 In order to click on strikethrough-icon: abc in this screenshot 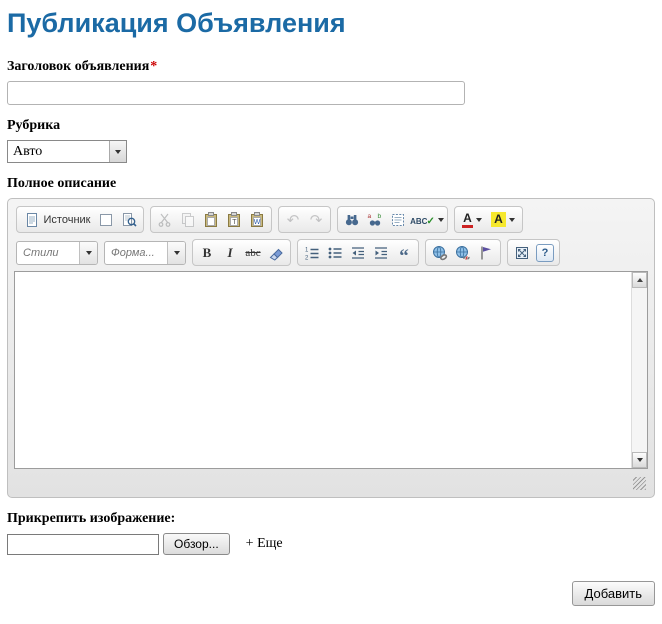, I will do `click(253, 252)`.